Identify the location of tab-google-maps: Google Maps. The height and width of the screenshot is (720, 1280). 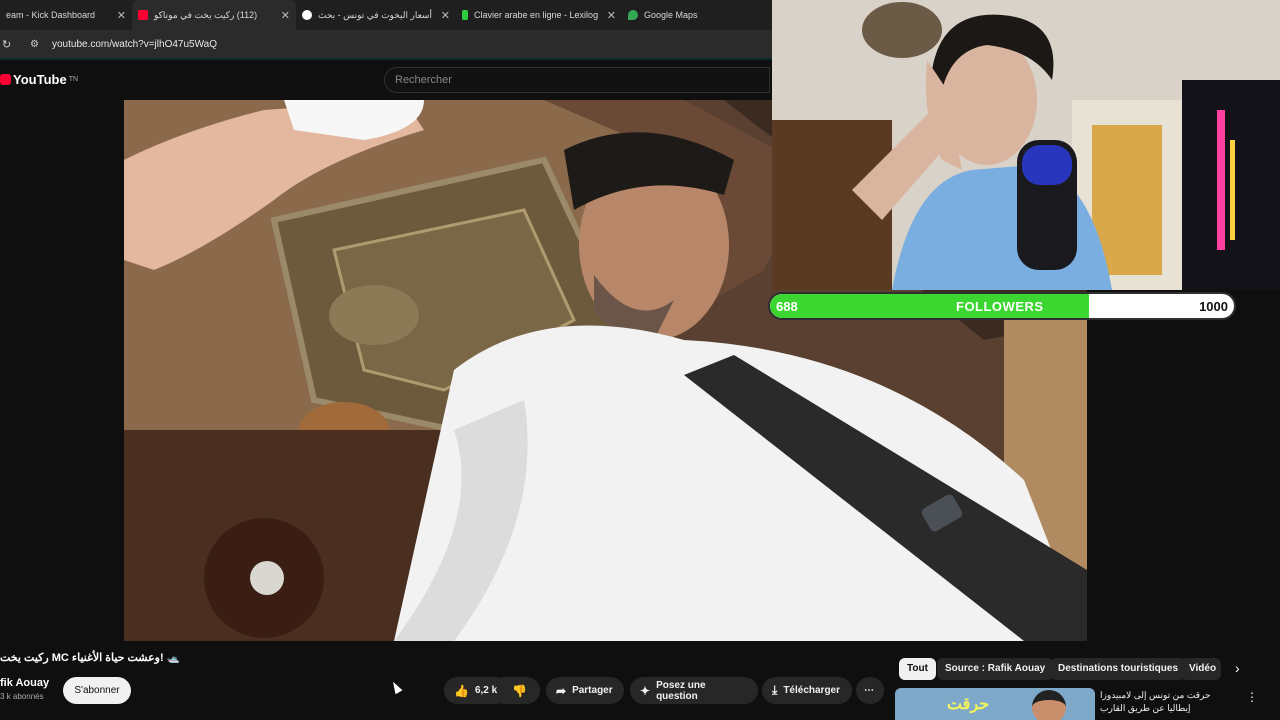
(697, 15).